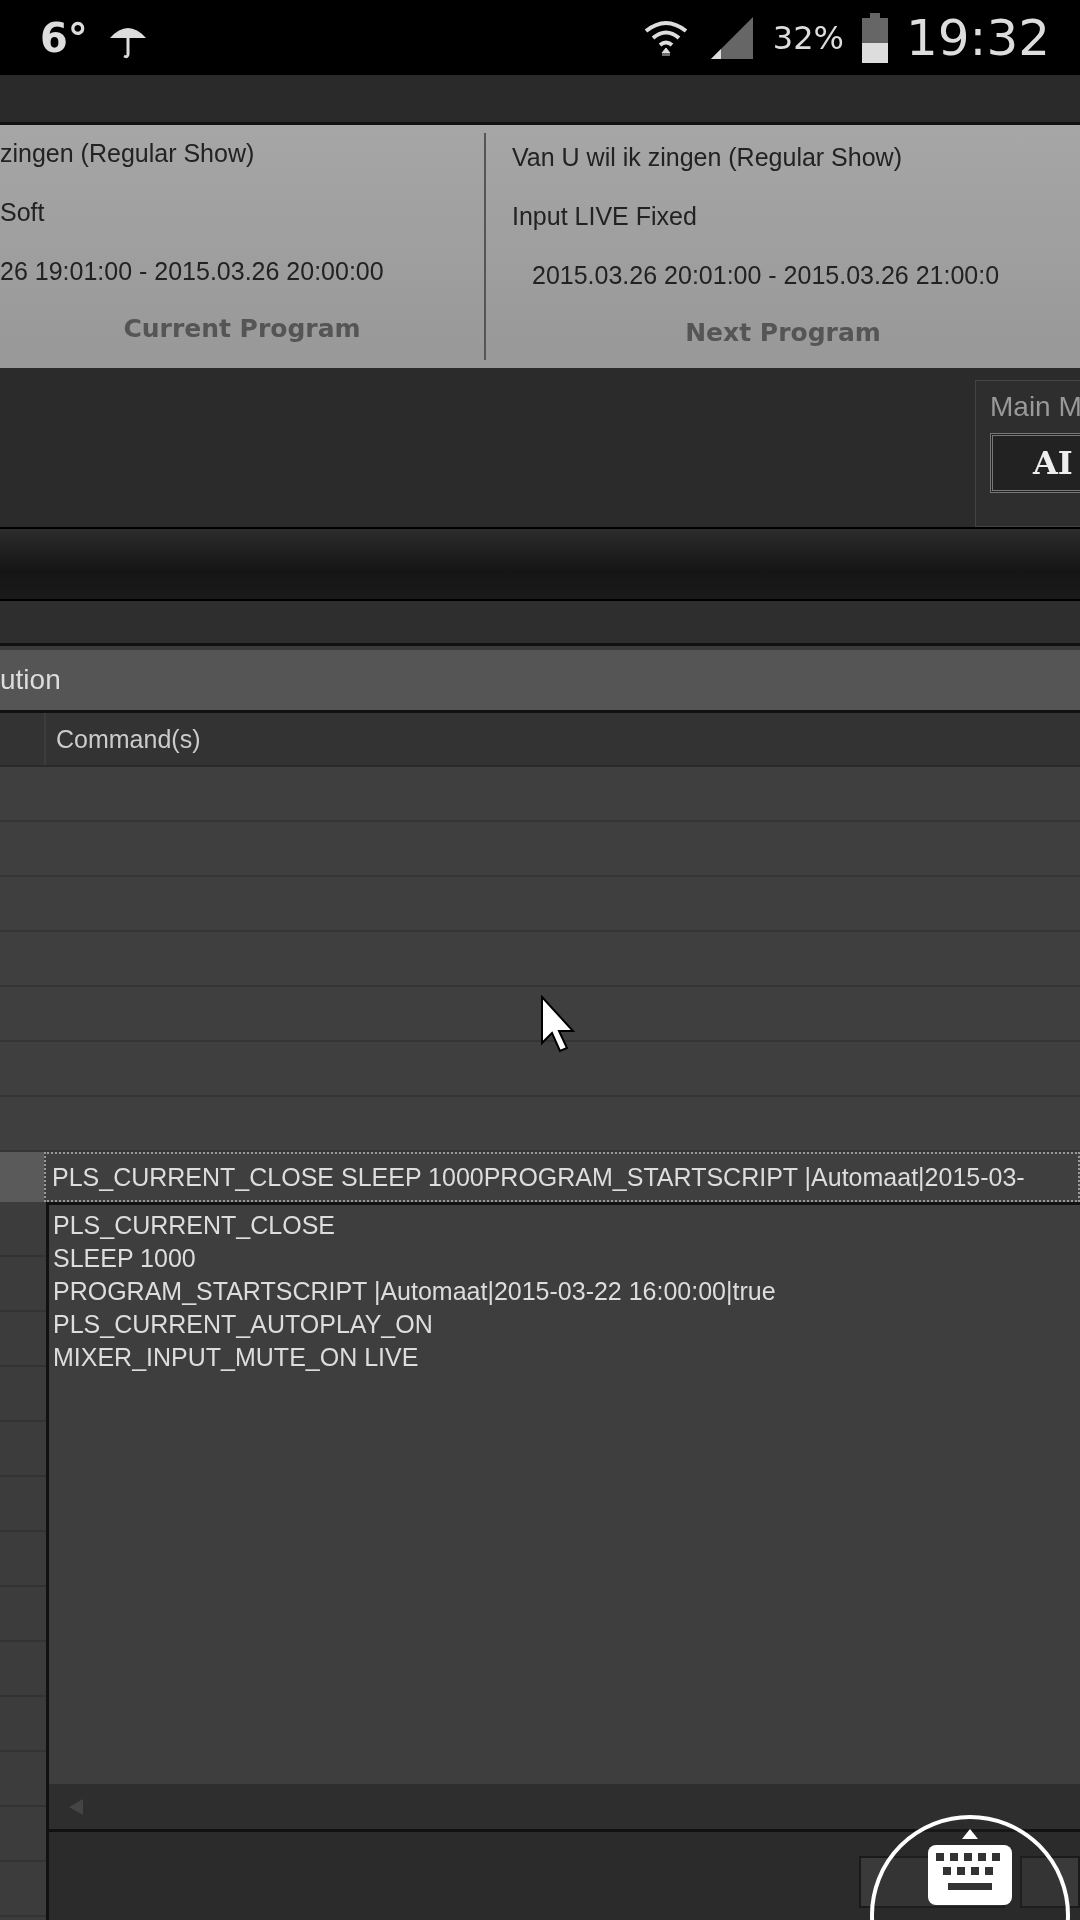 The height and width of the screenshot is (1920, 1080). What do you see at coordinates (874, 37) in the screenshot?
I see `battery-icon` at bounding box center [874, 37].